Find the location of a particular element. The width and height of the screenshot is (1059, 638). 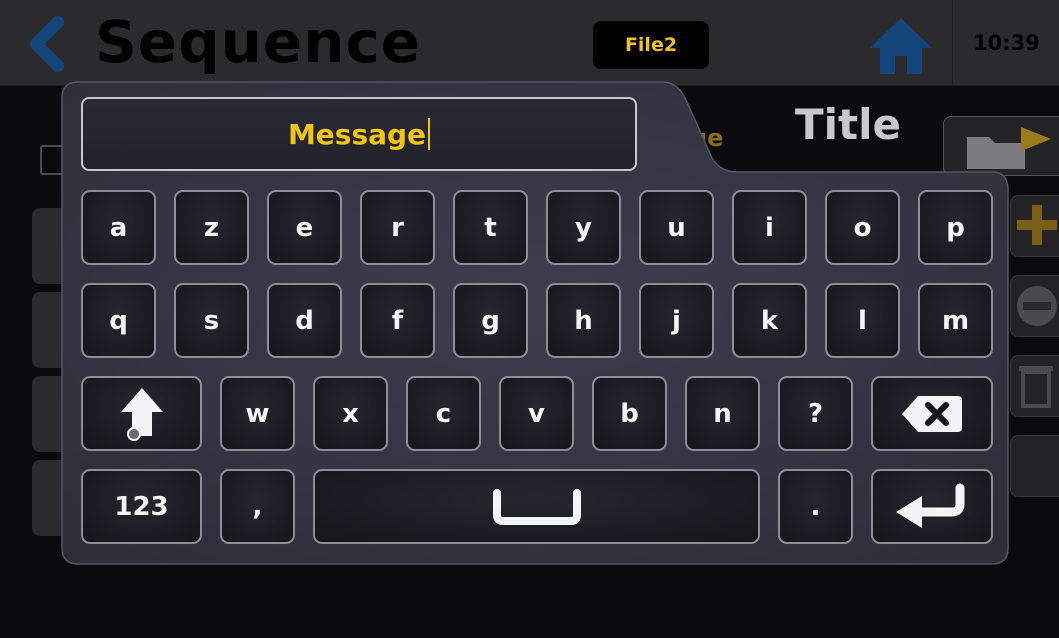

key-f: f is located at coordinates (397, 320).